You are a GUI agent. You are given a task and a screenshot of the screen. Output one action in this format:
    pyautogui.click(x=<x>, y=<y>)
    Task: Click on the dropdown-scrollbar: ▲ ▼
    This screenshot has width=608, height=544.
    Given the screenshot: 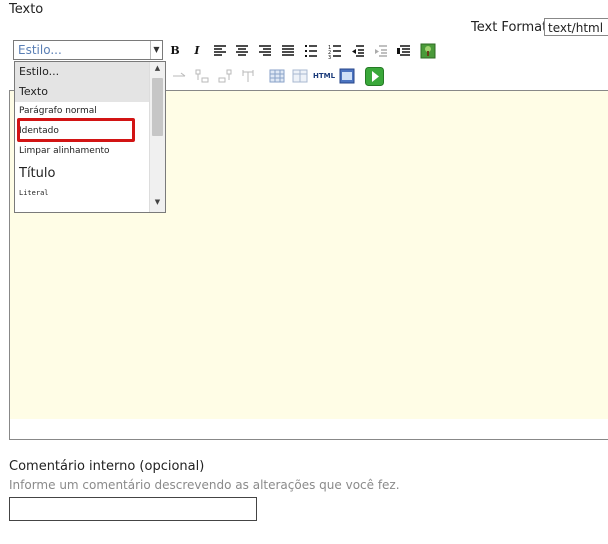 What is the action you would take?
    pyautogui.click(x=157, y=137)
    